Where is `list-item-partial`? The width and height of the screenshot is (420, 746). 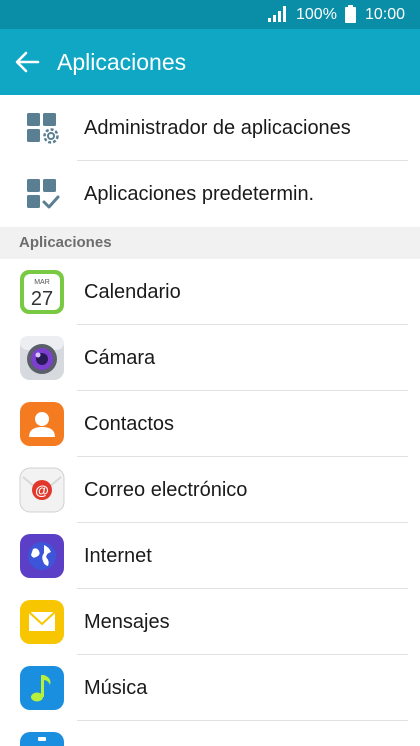
list-item-partial is located at coordinates (210, 733).